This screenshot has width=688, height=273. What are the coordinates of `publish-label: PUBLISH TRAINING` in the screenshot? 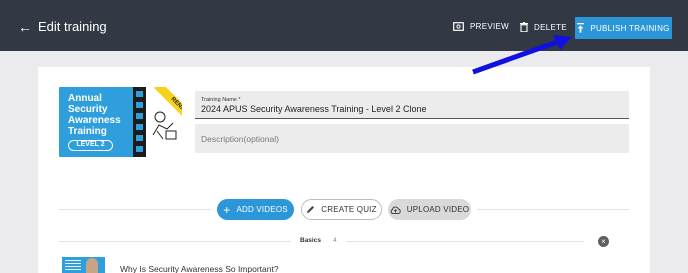 It's located at (630, 28).